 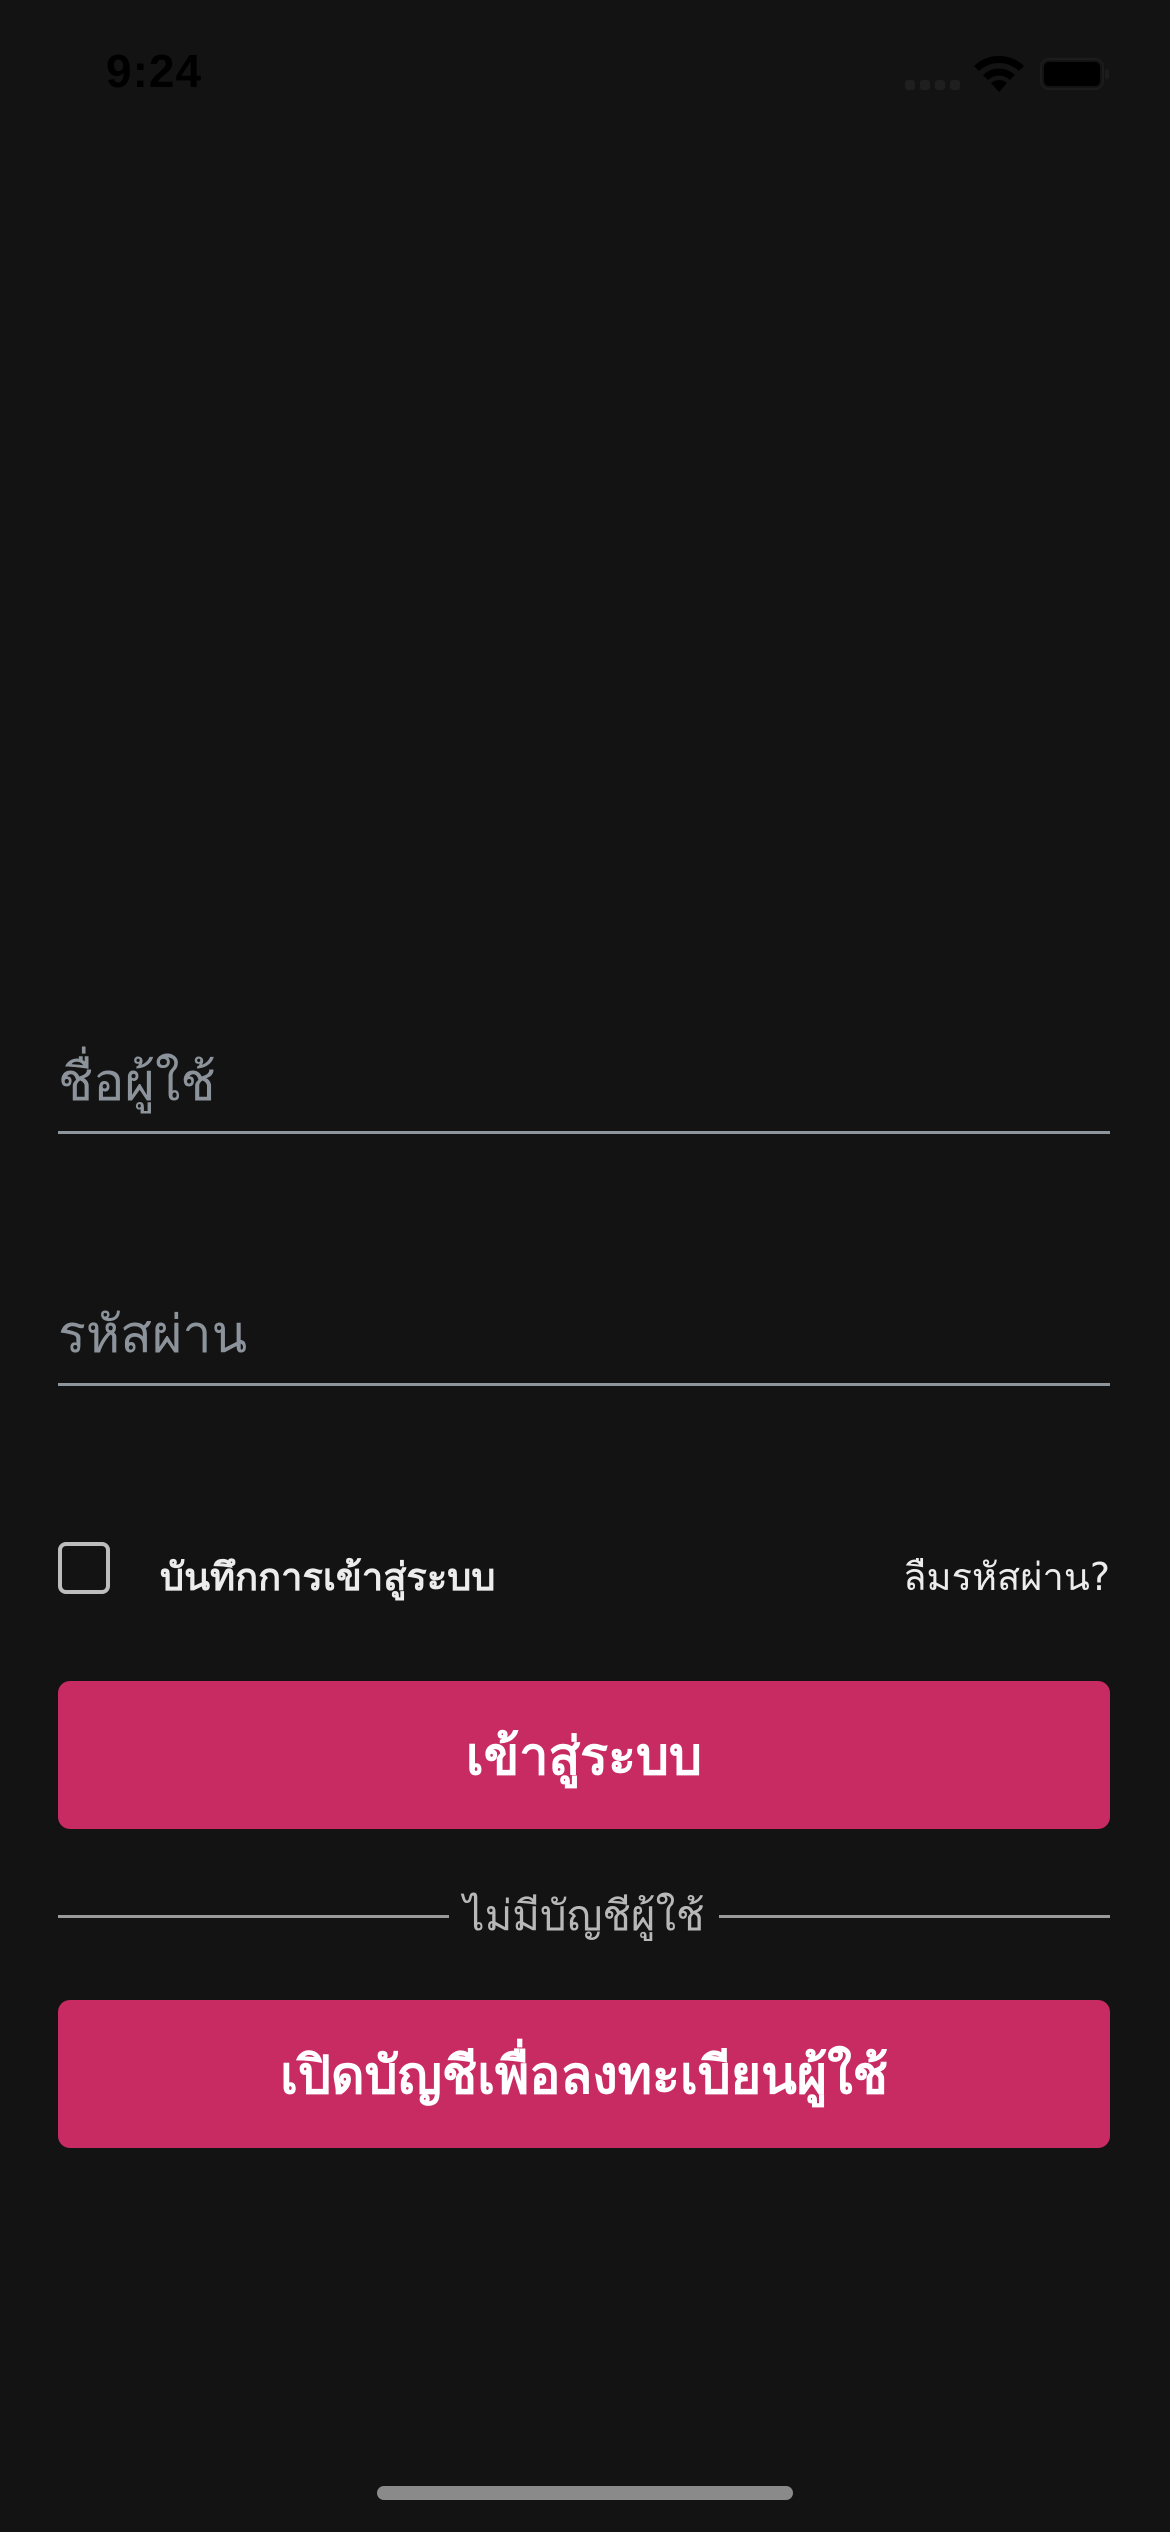 What do you see at coordinates (1006, 1576) in the screenshot?
I see `forgot-password-link: ลืมรหัสผ่าน?` at bounding box center [1006, 1576].